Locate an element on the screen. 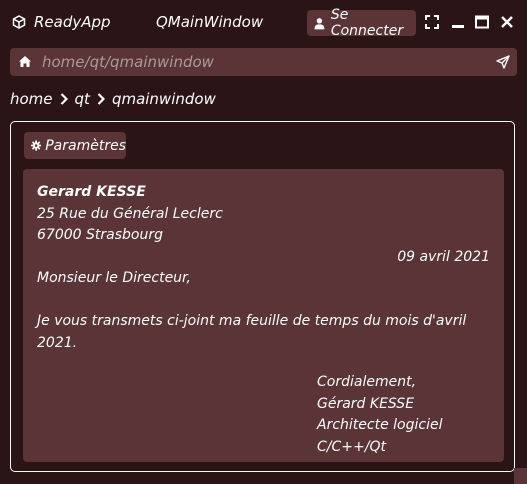 This screenshot has width=527, height=484. close-icon is located at coordinates (507, 22).